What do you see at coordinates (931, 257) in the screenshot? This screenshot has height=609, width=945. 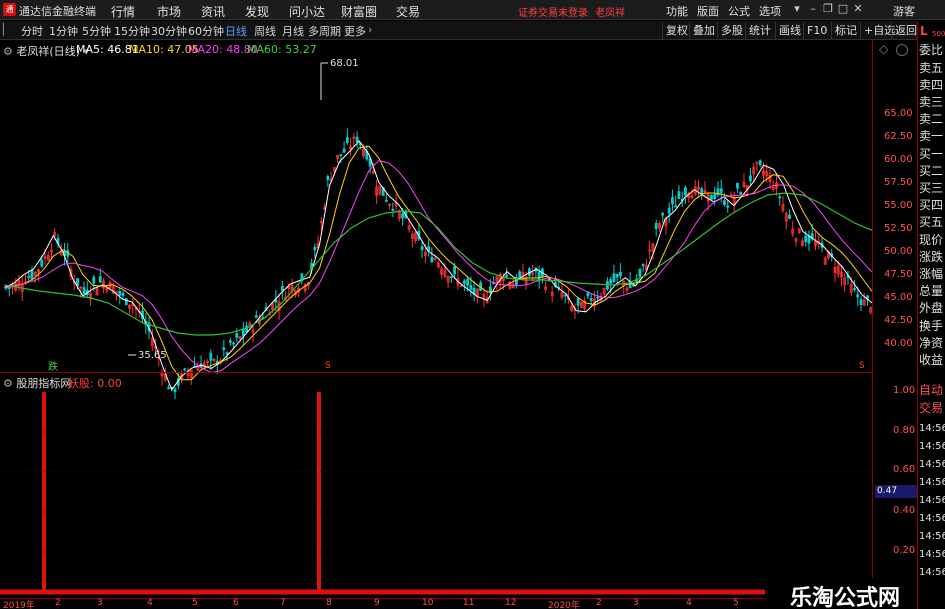 I see `panel-item: 涨跌` at bounding box center [931, 257].